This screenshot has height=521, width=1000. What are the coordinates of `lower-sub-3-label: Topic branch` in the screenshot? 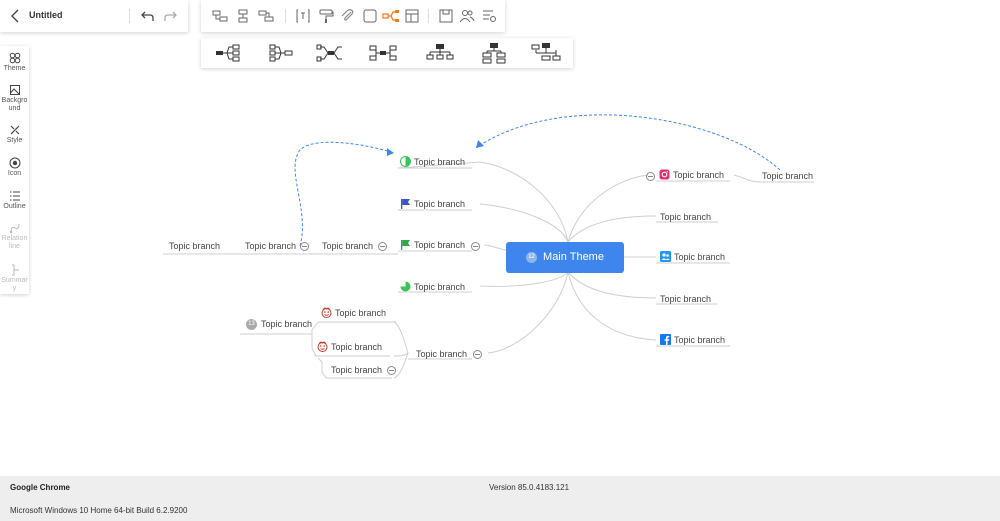 It's located at (357, 370).